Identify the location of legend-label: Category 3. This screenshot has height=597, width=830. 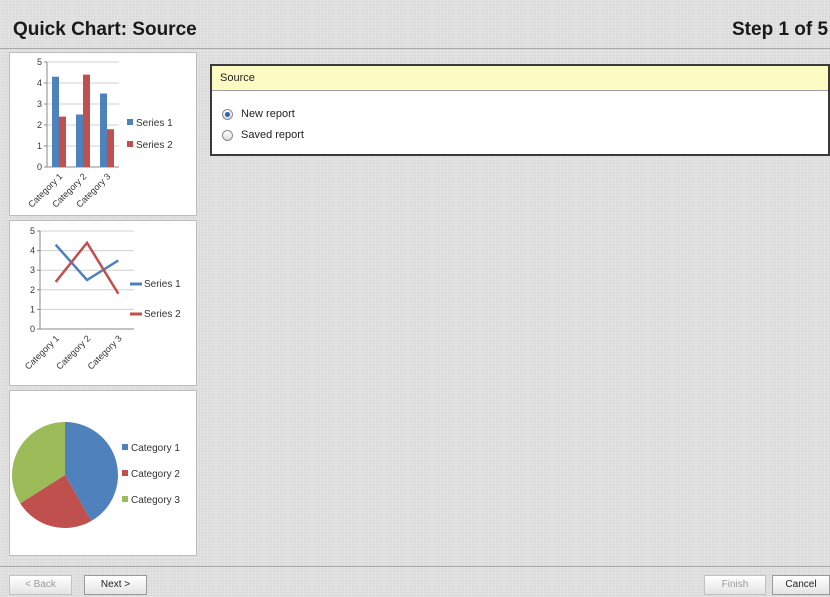
(155, 500).